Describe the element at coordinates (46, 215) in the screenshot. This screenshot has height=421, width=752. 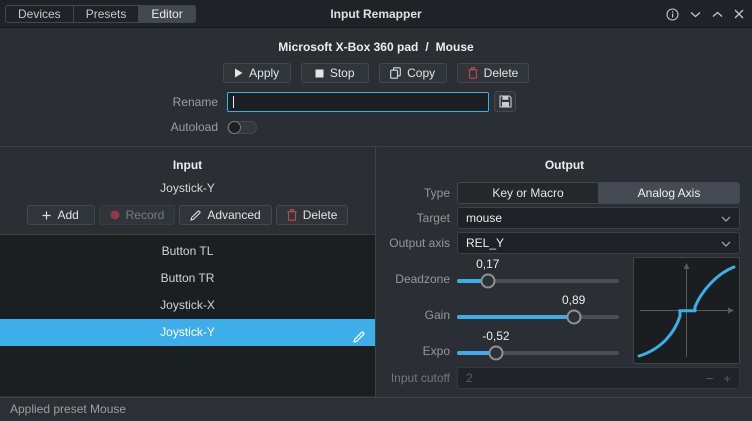
I see `plus-icon` at that location.